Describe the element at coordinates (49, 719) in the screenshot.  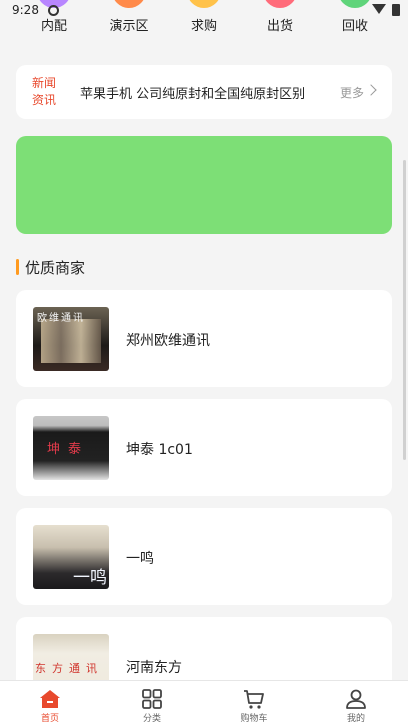
I see `nav-label: 首页` at that location.